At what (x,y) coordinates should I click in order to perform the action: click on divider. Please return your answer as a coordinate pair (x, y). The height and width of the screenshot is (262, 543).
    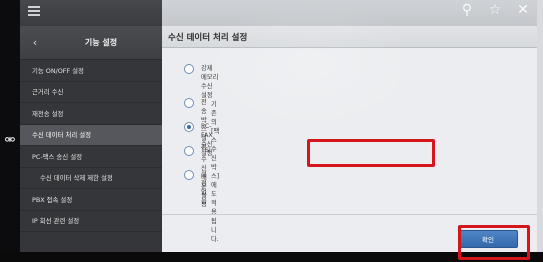
    Looking at the image, I should click on (349, 214).